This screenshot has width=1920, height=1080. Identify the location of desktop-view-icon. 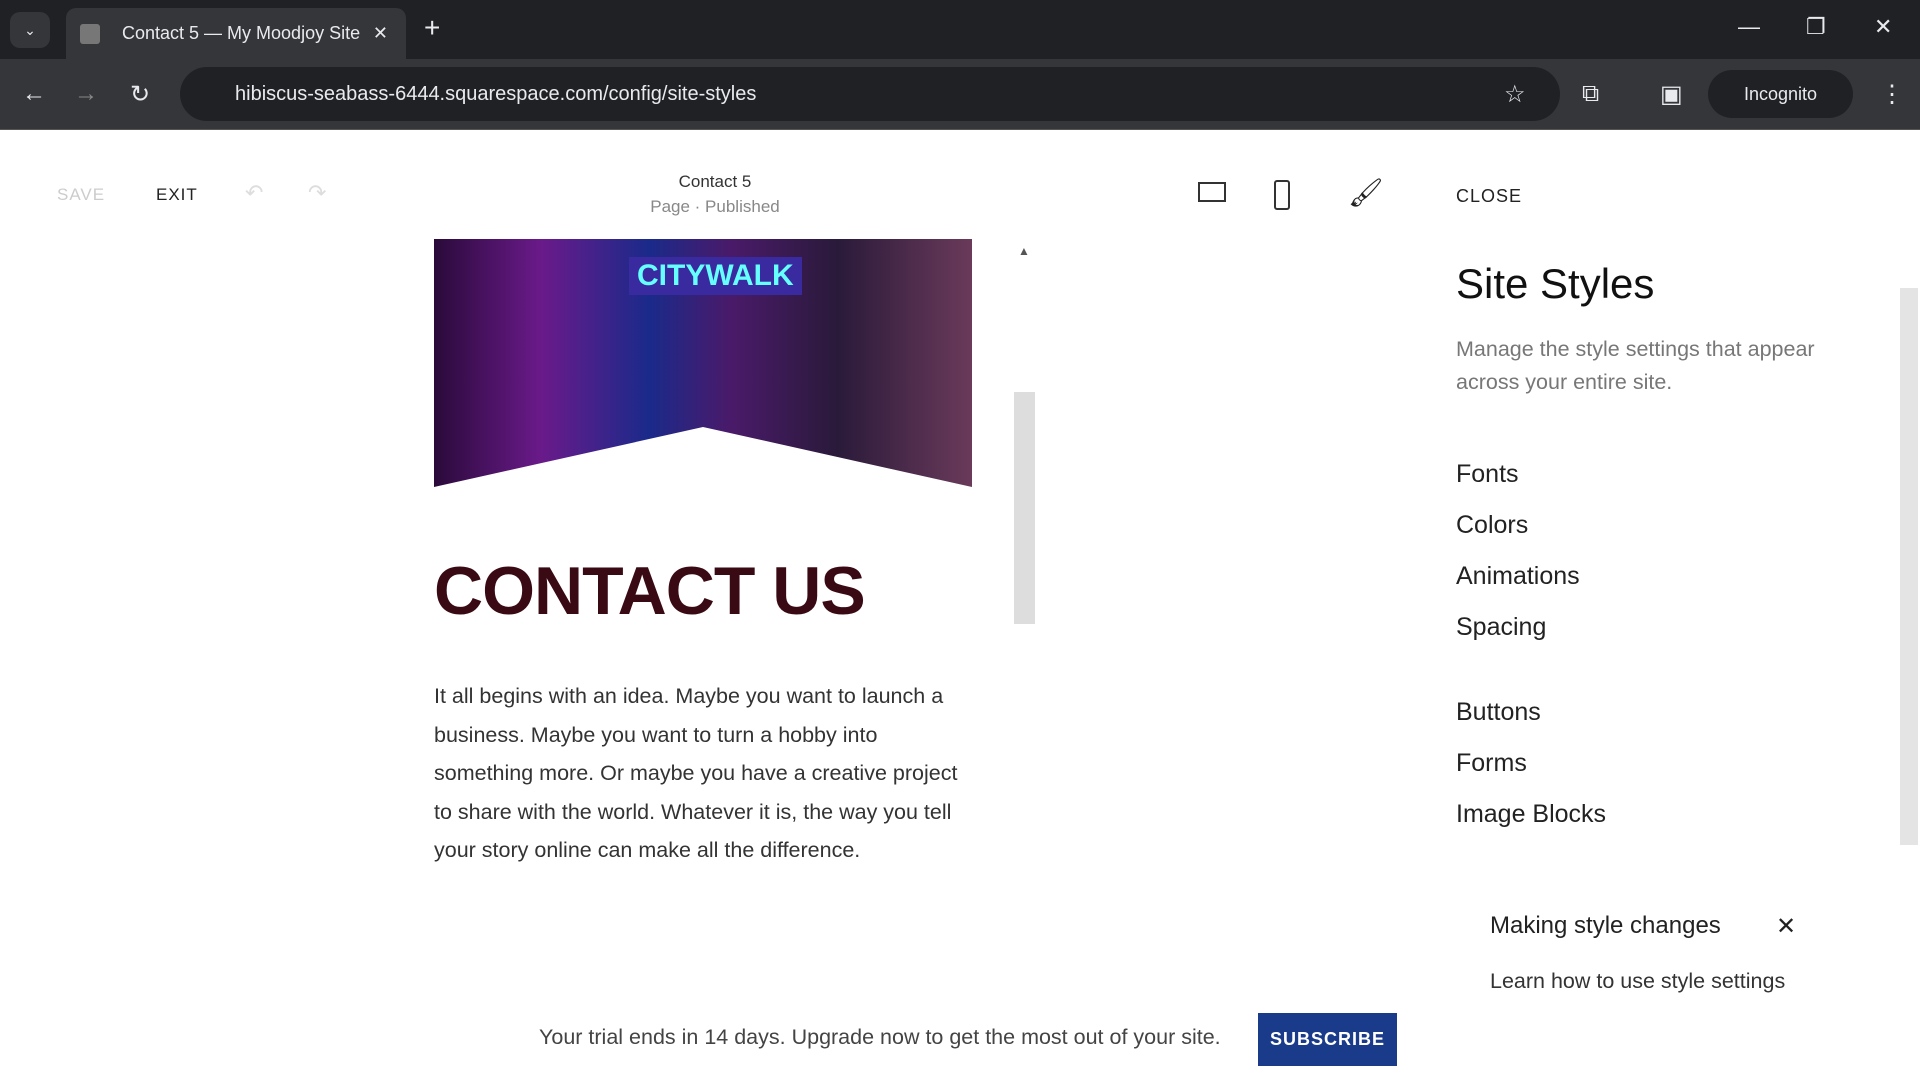
(1212, 192).